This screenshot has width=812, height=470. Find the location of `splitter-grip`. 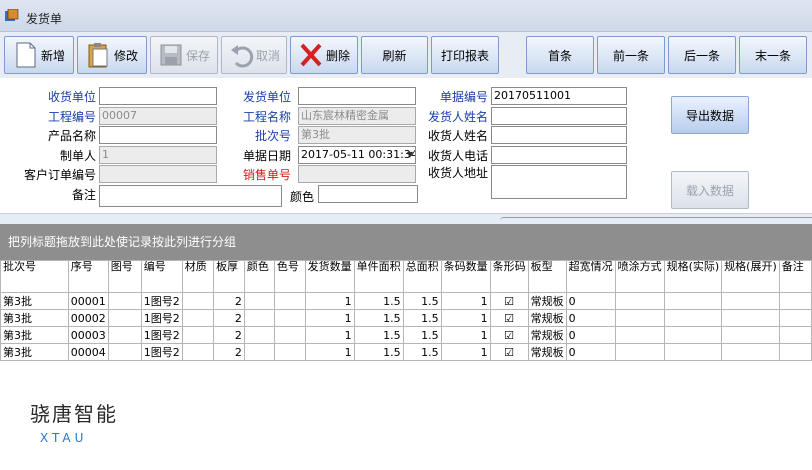

splitter-grip is located at coordinates (656, 219).